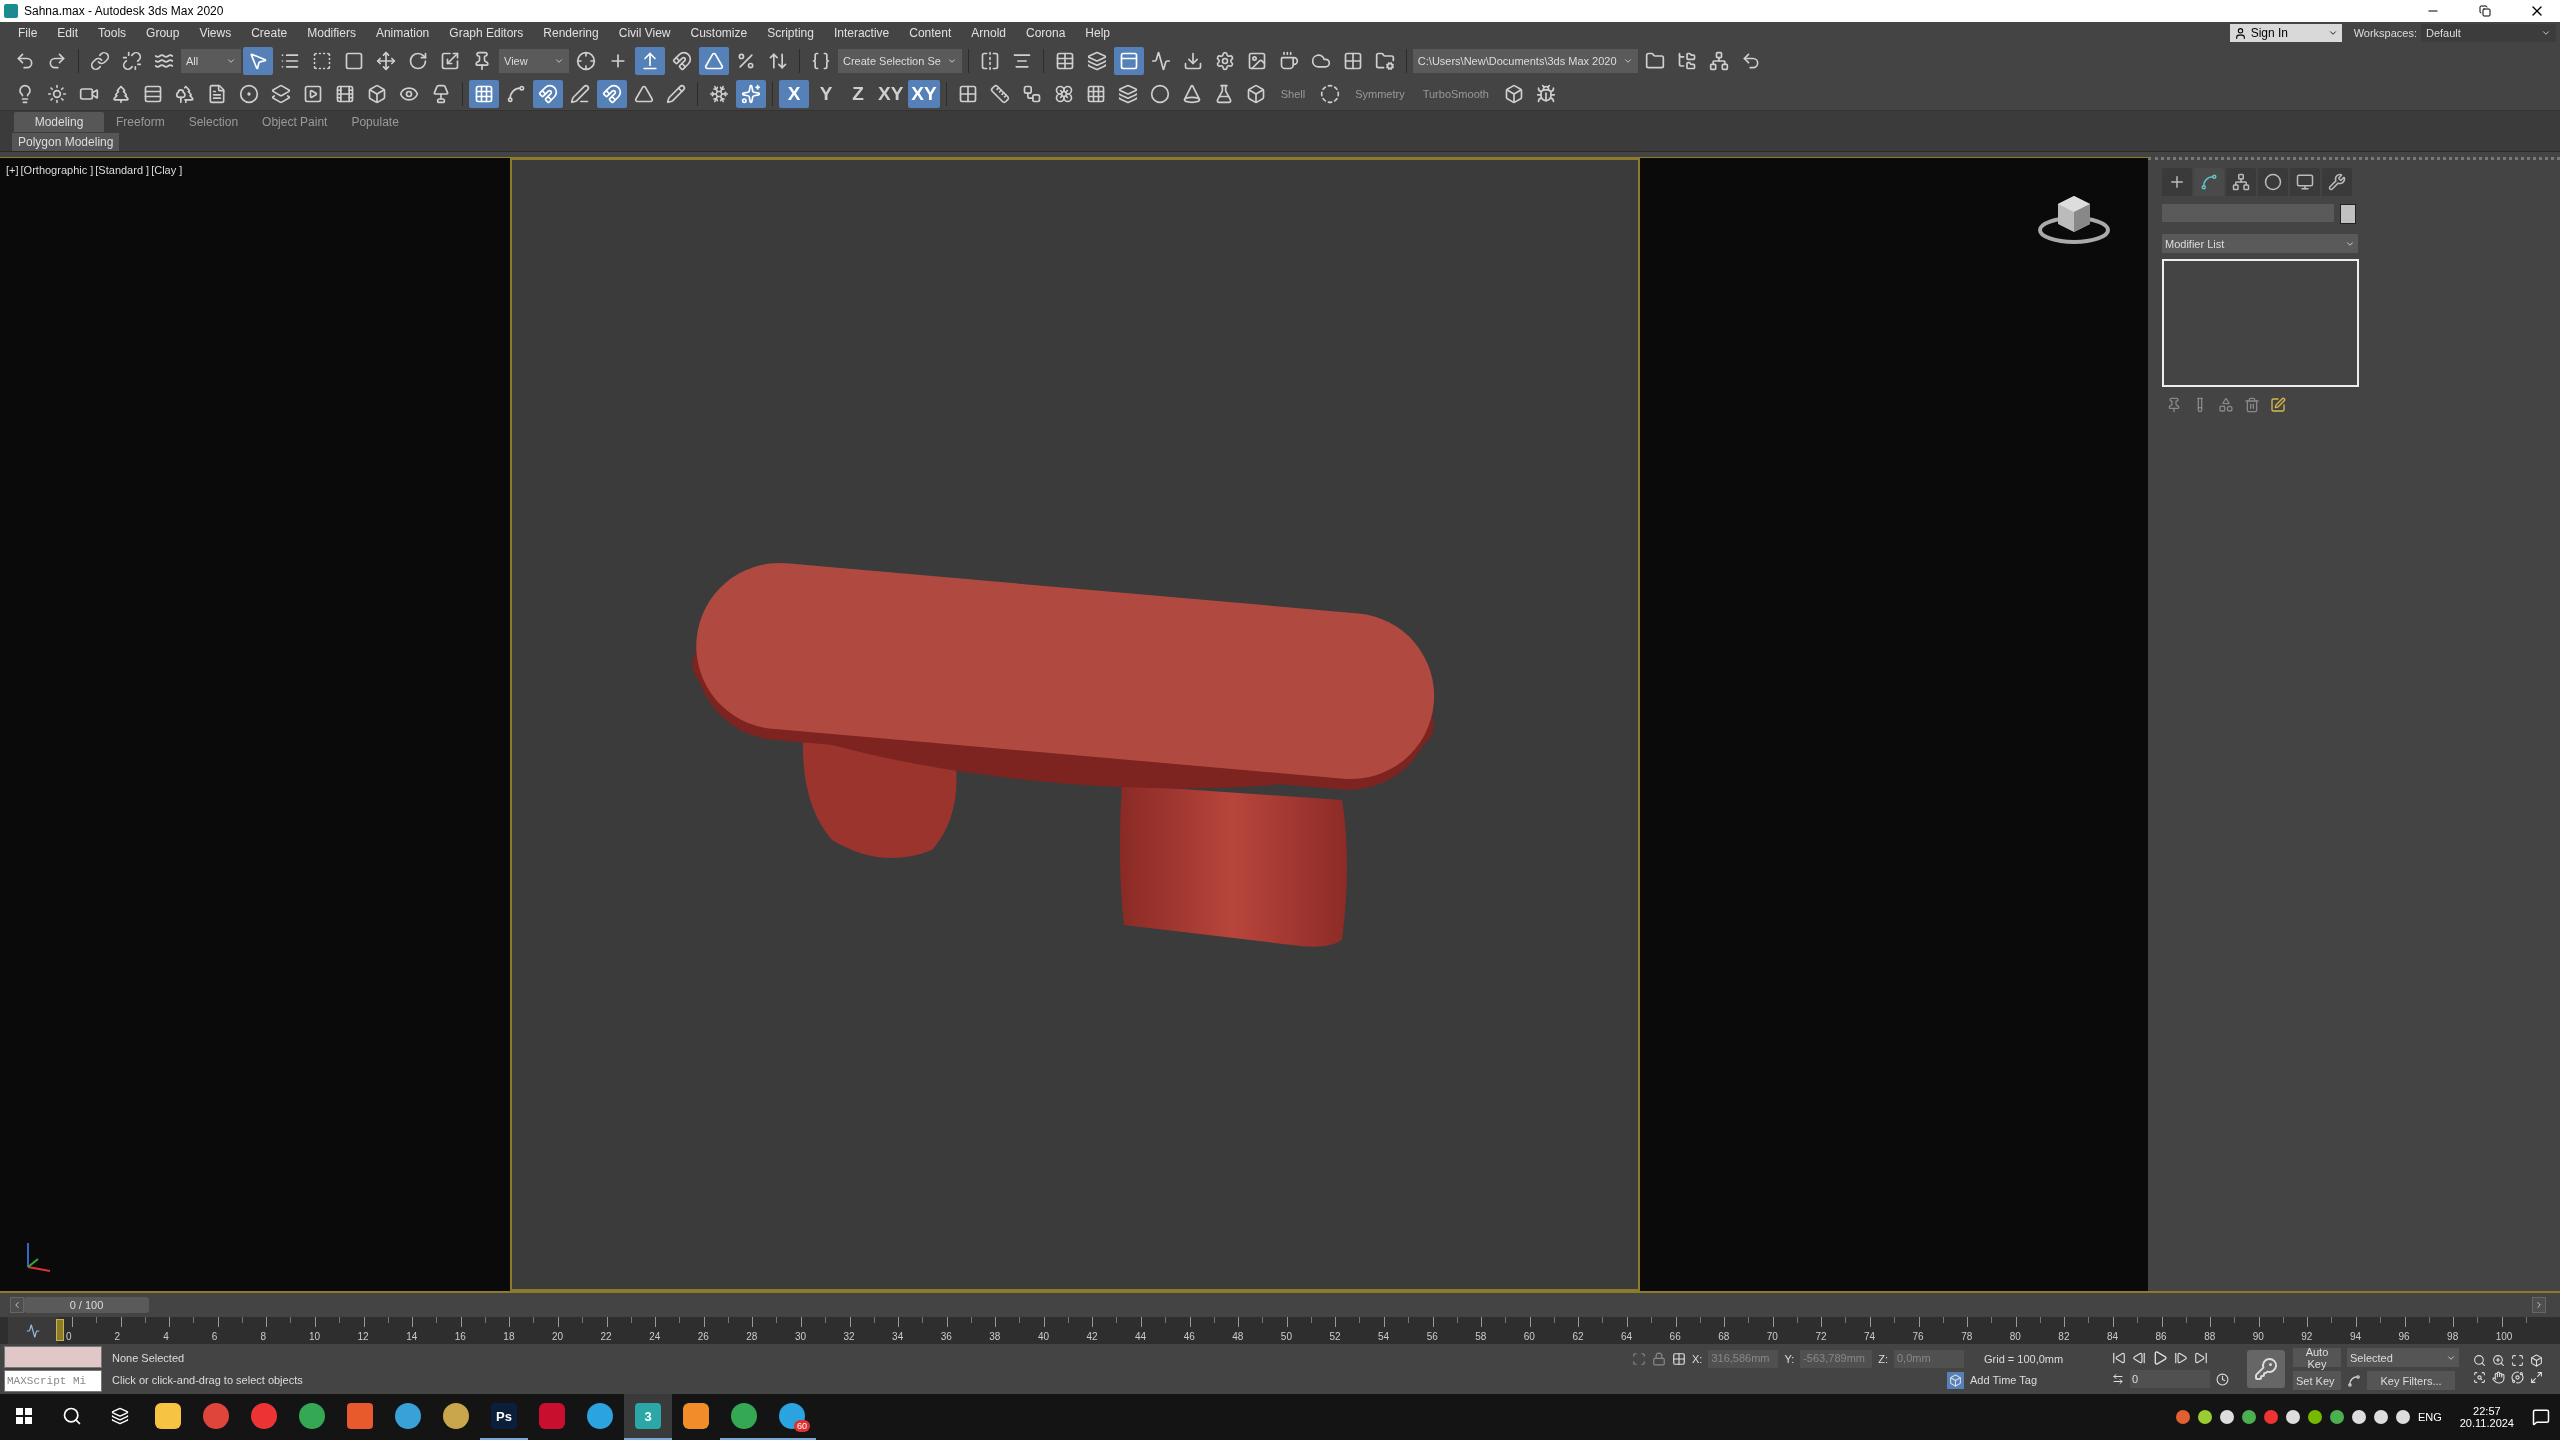  Describe the element at coordinates (412, 1337) in the screenshot. I see `frame-number: 14` at that location.